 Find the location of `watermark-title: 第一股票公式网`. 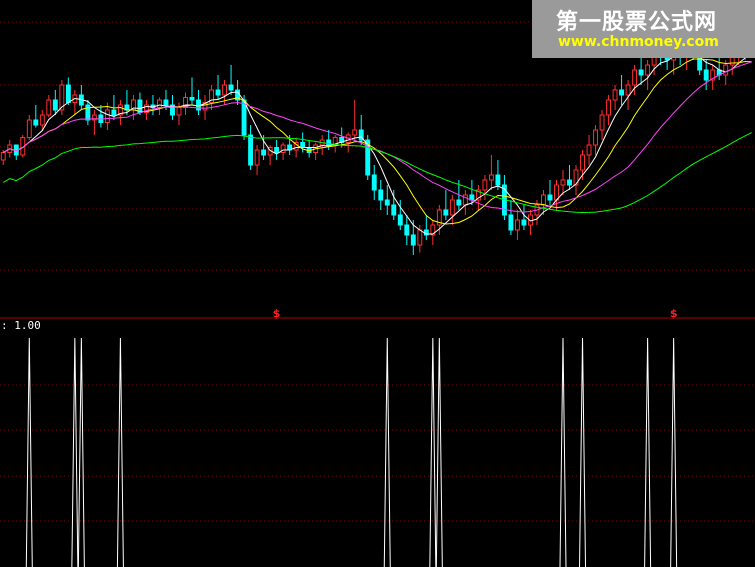

watermark-title: 第一股票公式网 is located at coordinates (637, 22).